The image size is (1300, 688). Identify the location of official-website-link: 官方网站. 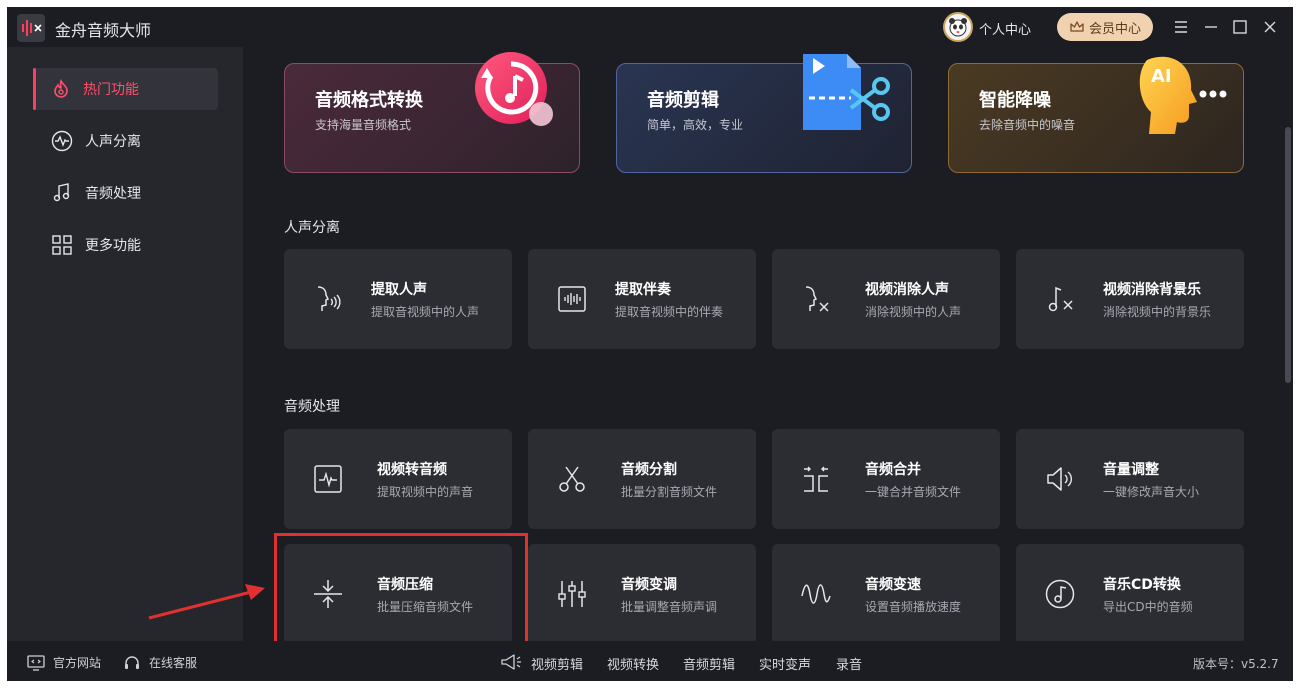
(64, 662).